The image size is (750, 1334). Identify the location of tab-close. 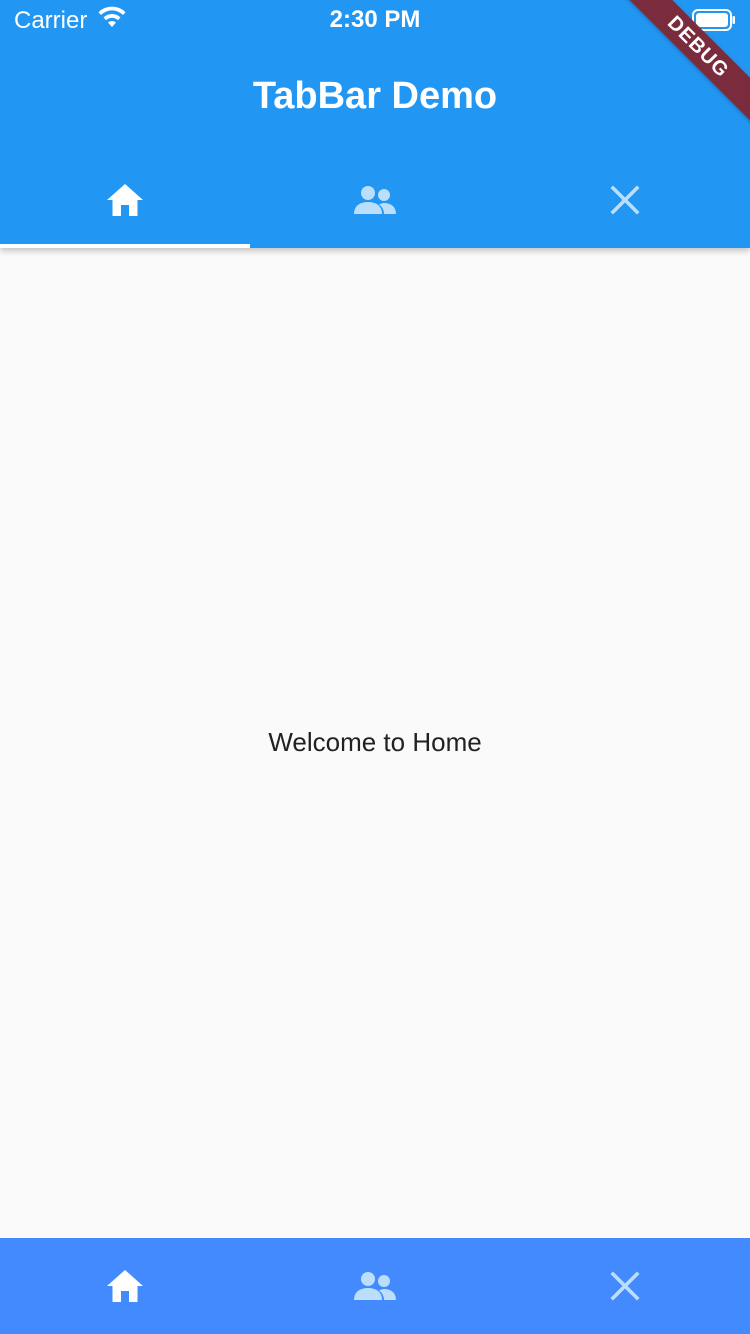
(625, 200).